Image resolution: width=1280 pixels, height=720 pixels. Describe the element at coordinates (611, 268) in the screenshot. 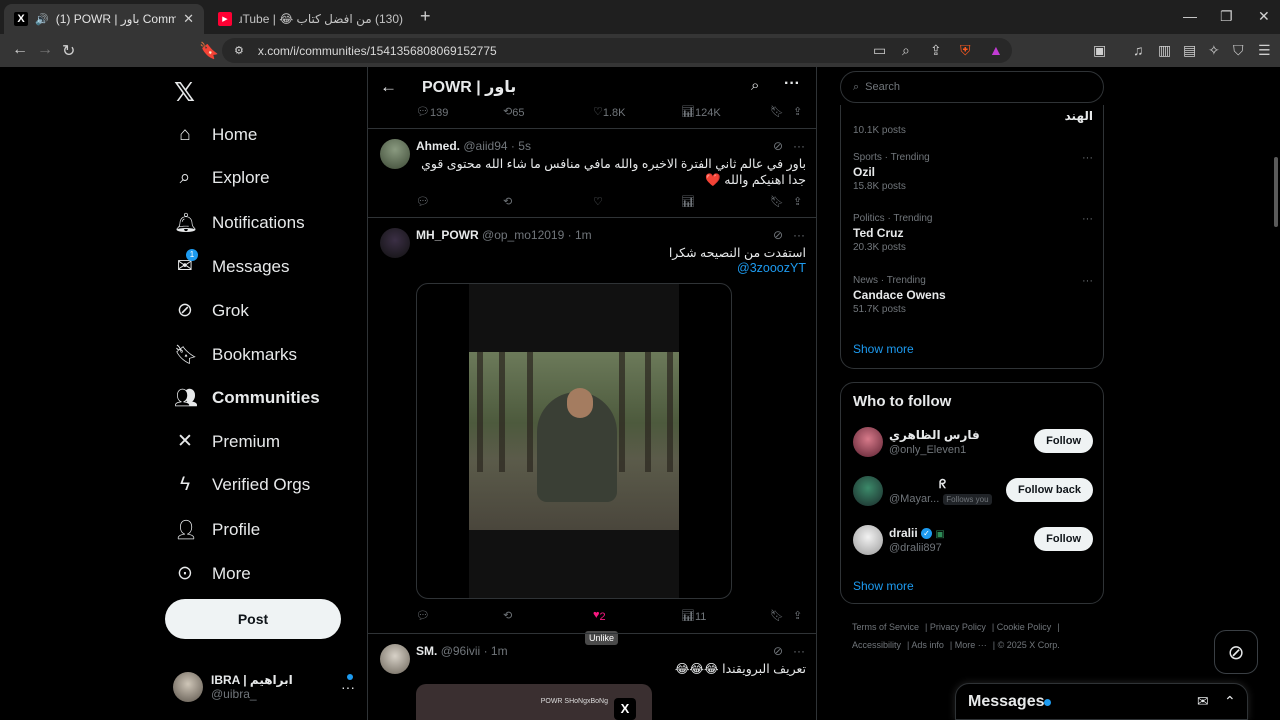

I see `tweet-mention: @3zooozYT` at that location.